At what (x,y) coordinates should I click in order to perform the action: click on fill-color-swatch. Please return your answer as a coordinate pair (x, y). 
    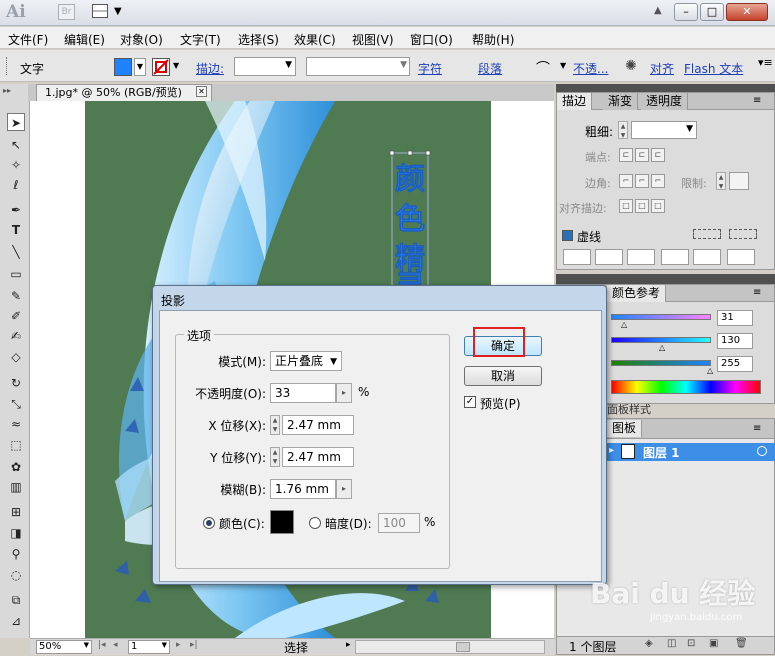
    Looking at the image, I should click on (123, 67).